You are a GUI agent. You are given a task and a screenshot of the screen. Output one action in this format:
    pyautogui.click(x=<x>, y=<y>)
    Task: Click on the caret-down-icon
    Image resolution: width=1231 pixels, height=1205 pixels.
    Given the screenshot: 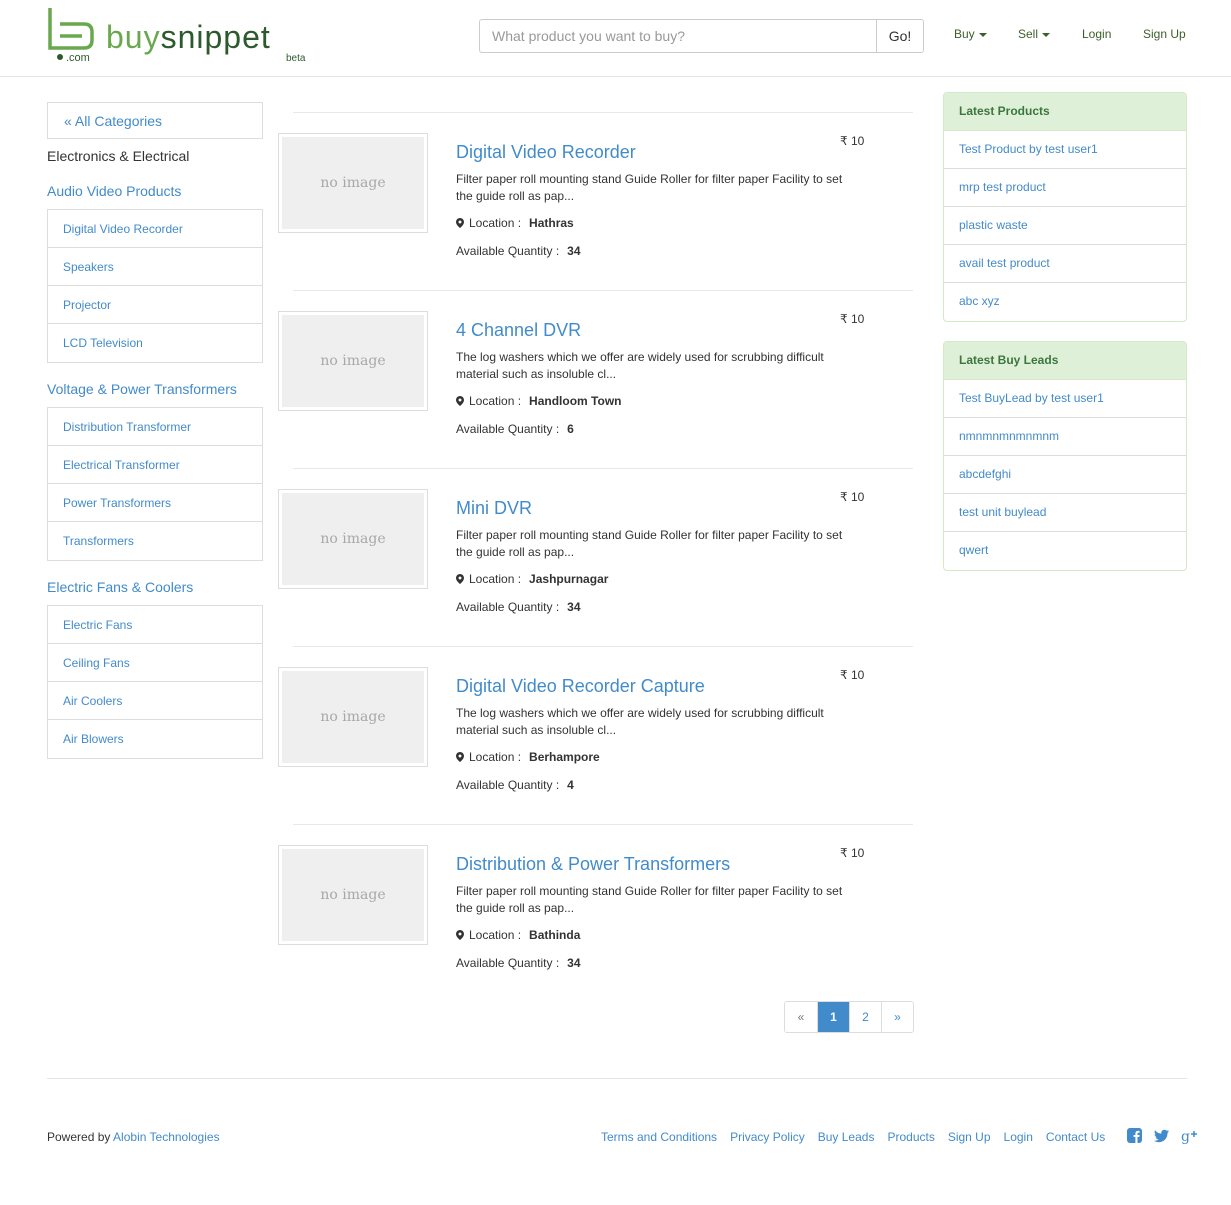 What is the action you would take?
    pyautogui.click(x=1046, y=34)
    